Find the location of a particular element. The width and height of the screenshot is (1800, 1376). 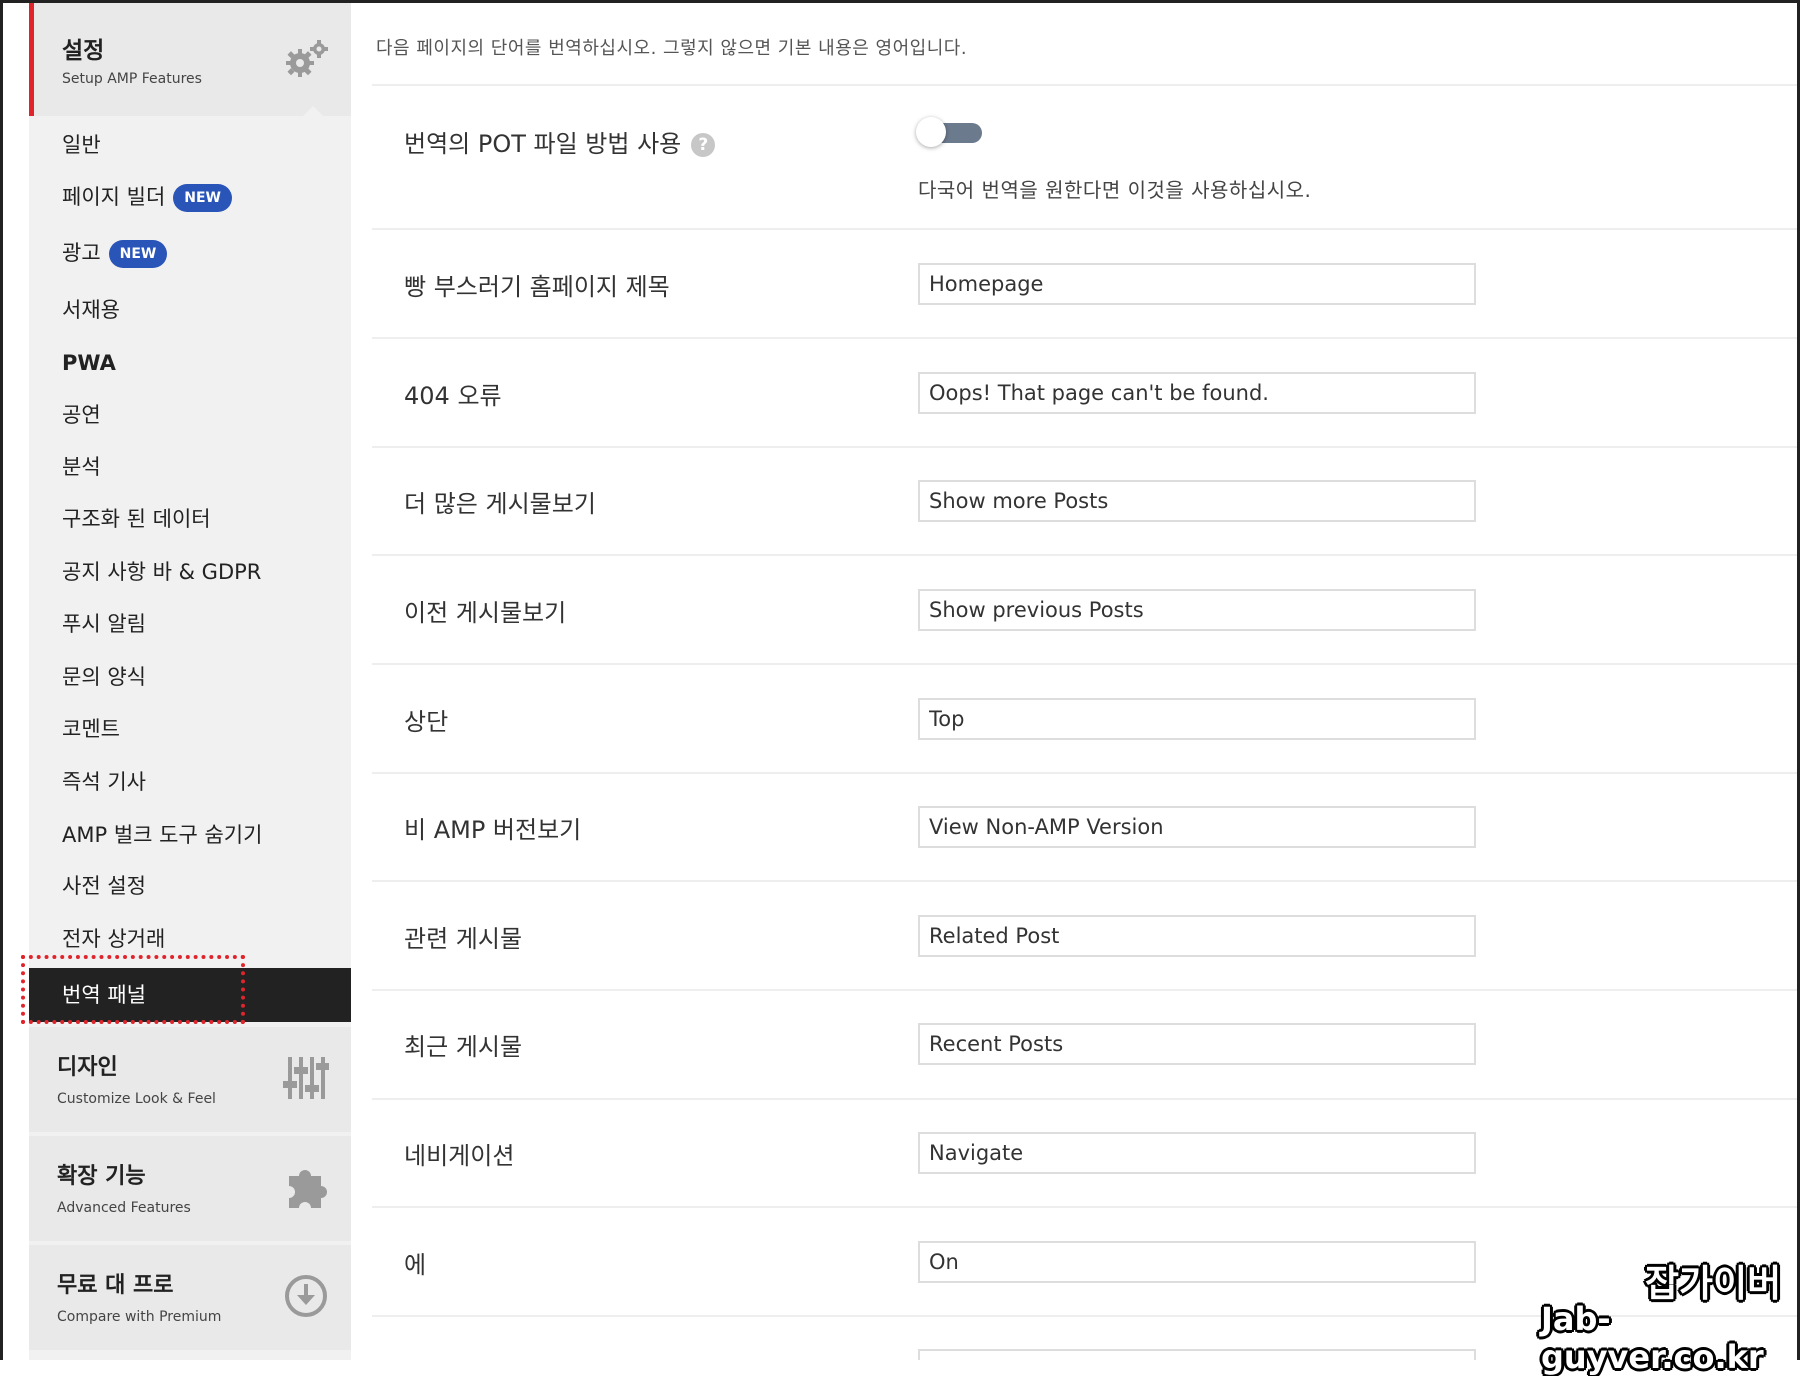

sidebar-item-label: 공연 is located at coordinates (81, 415).